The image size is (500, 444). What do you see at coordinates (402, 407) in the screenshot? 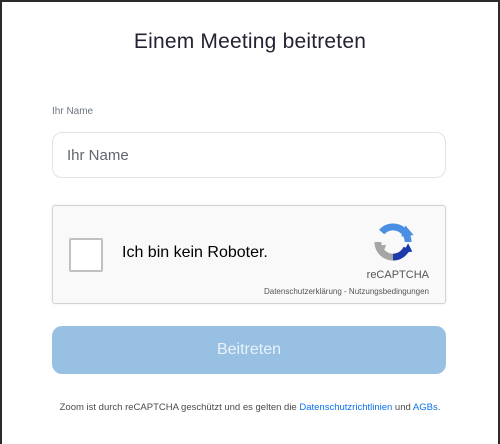
I see `footer-text-middle: und` at bounding box center [402, 407].